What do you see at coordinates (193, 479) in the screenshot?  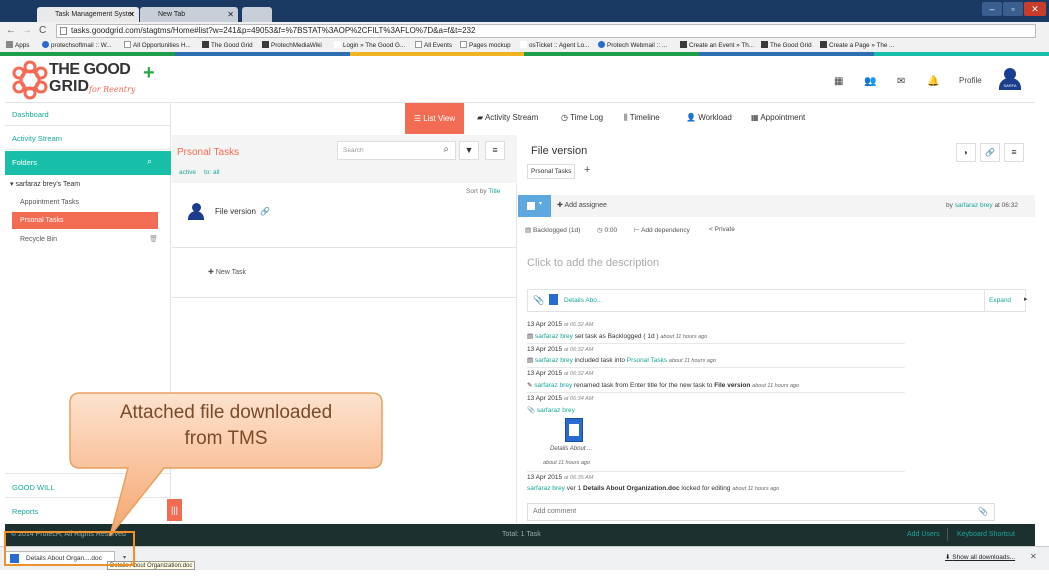 I see `callout-bubble` at bounding box center [193, 479].